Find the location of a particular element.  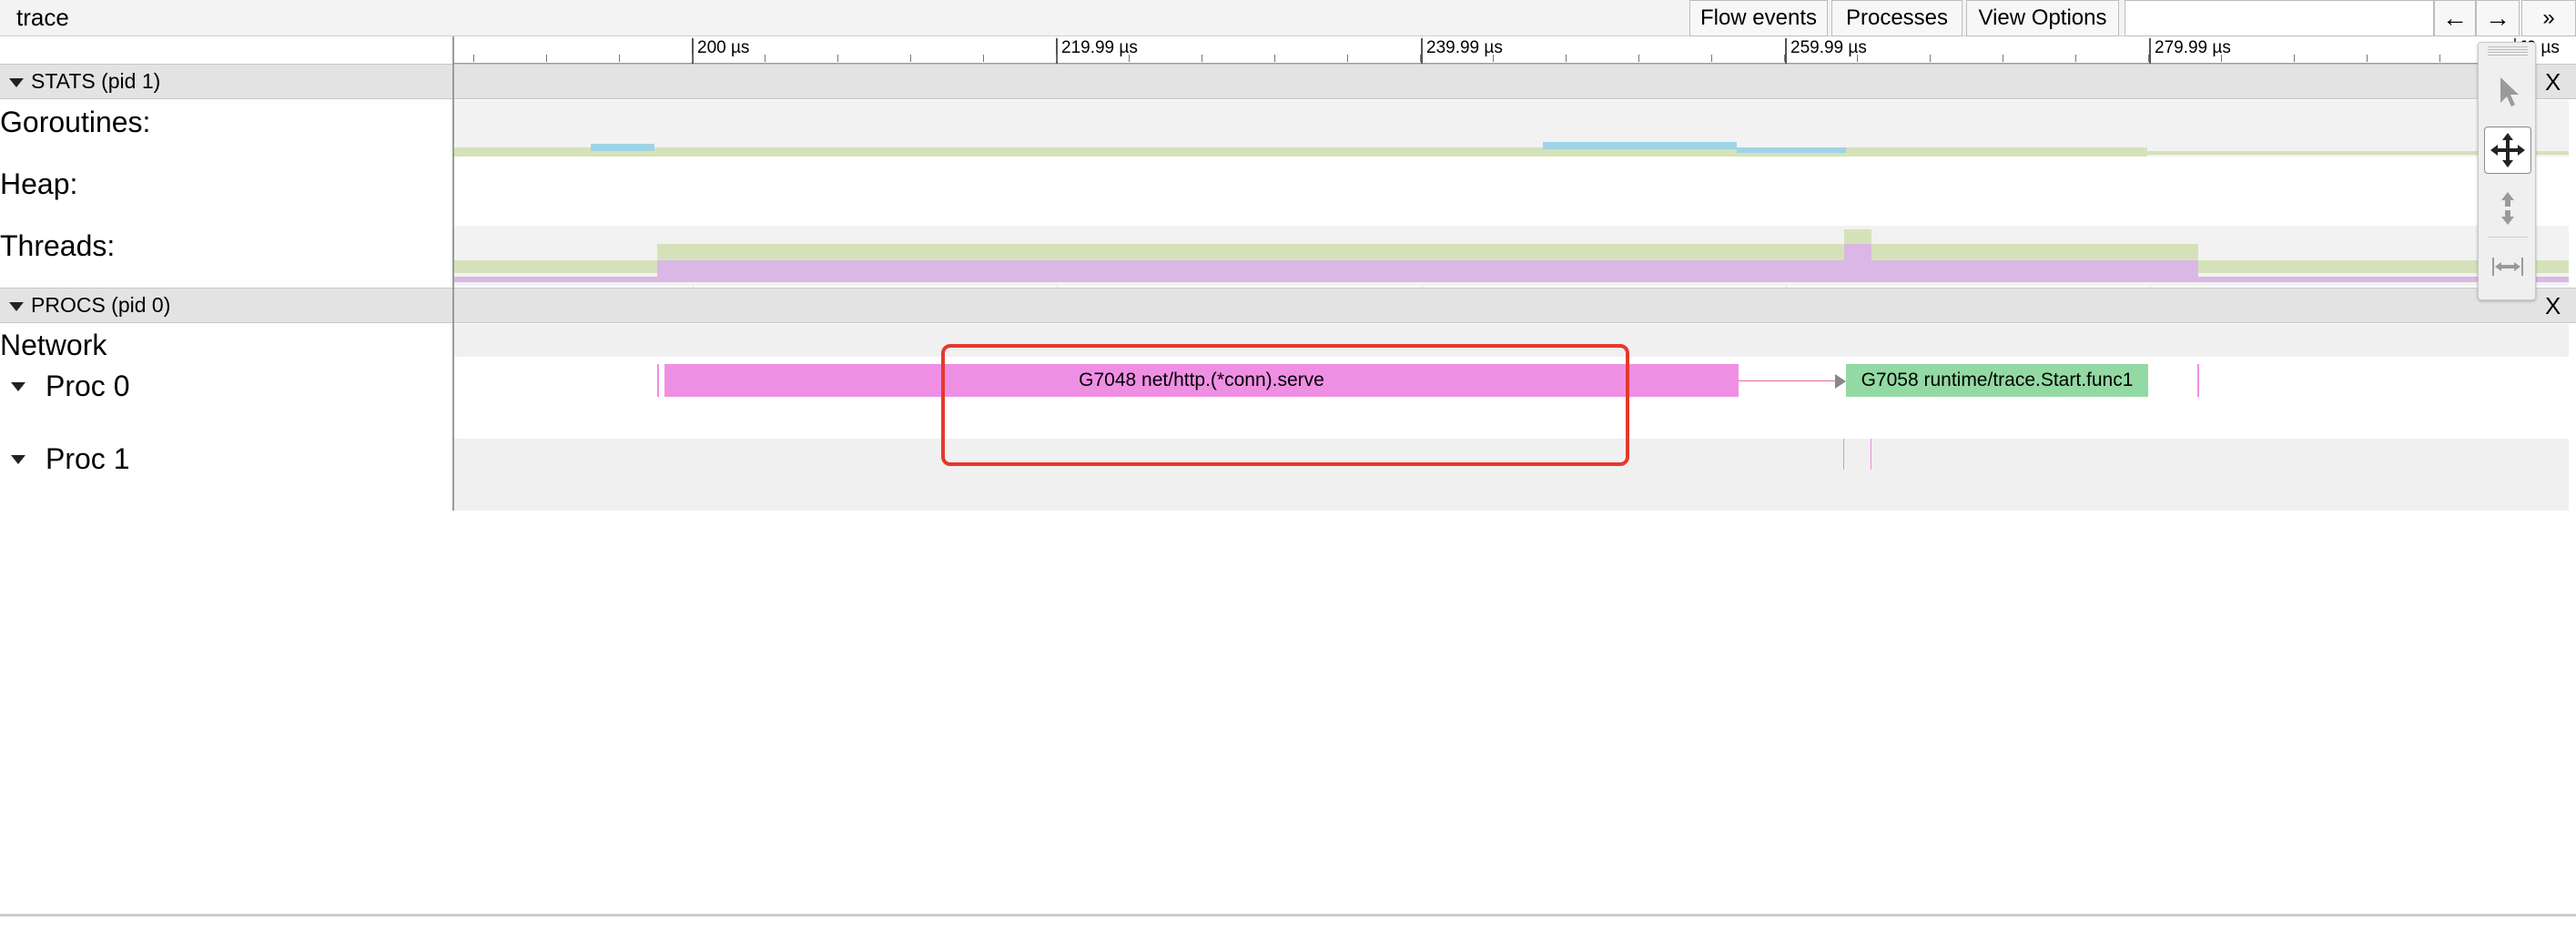

threads-base-bar is located at coordinates (1511, 279).